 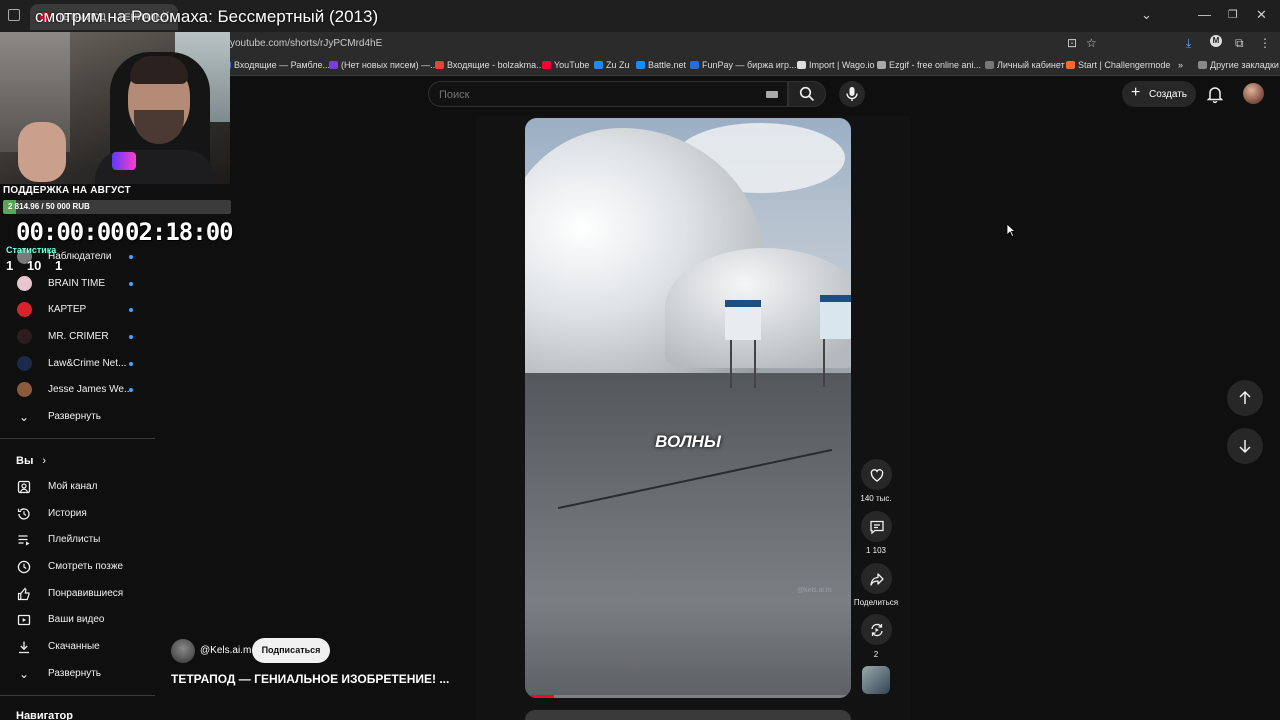 What do you see at coordinates (1215, 94) in the screenshot?
I see `notifications-bell-icon` at bounding box center [1215, 94].